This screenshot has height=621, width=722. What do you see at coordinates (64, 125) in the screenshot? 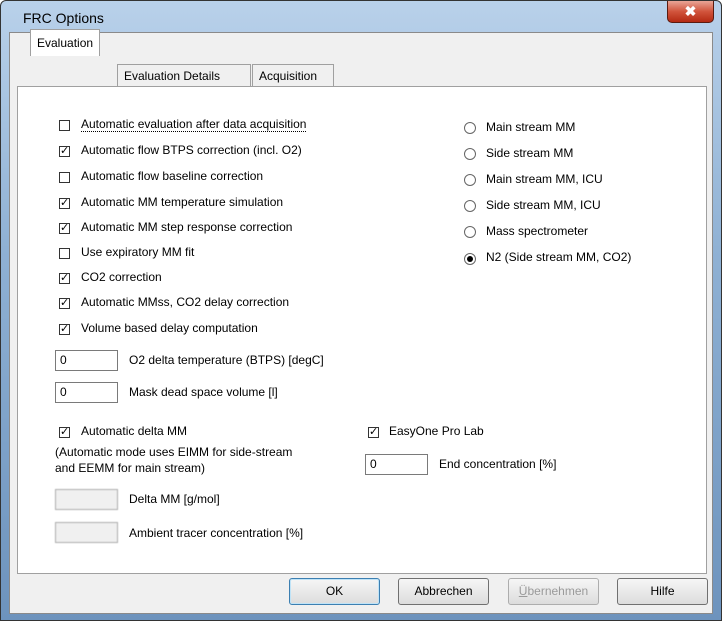
I see `checkbox-auto-evaluation` at bounding box center [64, 125].